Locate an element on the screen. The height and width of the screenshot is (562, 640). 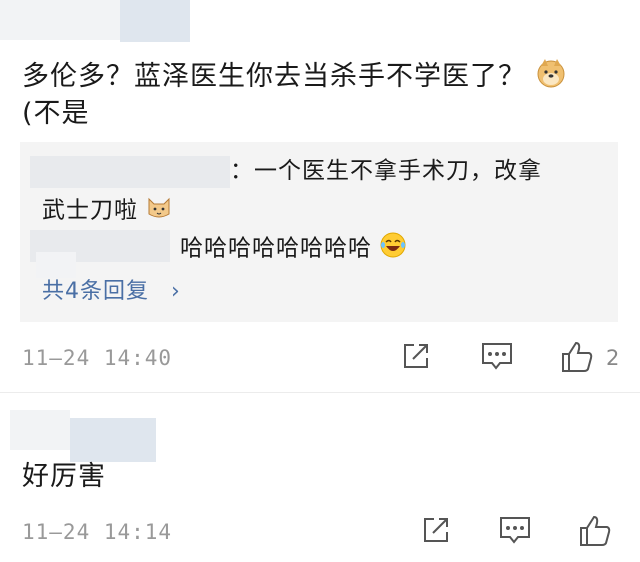
comment-timestamp: 11—24 14:40 is located at coordinates (97, 358).